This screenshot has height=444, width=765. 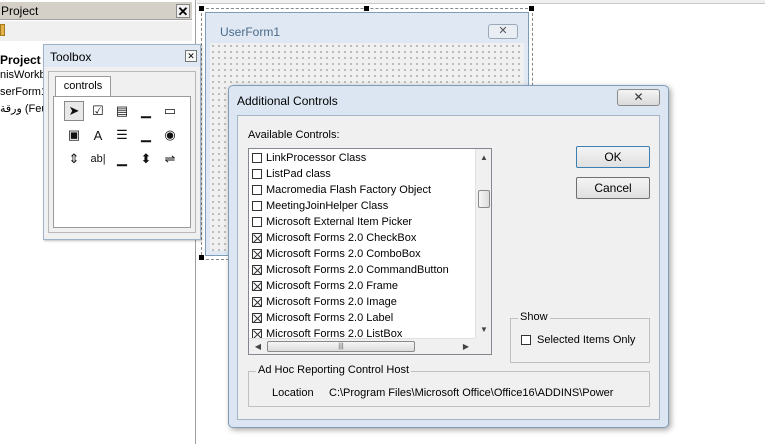 I want to click on horizontal-scrollbar: ◀ ||| ▶, so click(x=362, y=346).